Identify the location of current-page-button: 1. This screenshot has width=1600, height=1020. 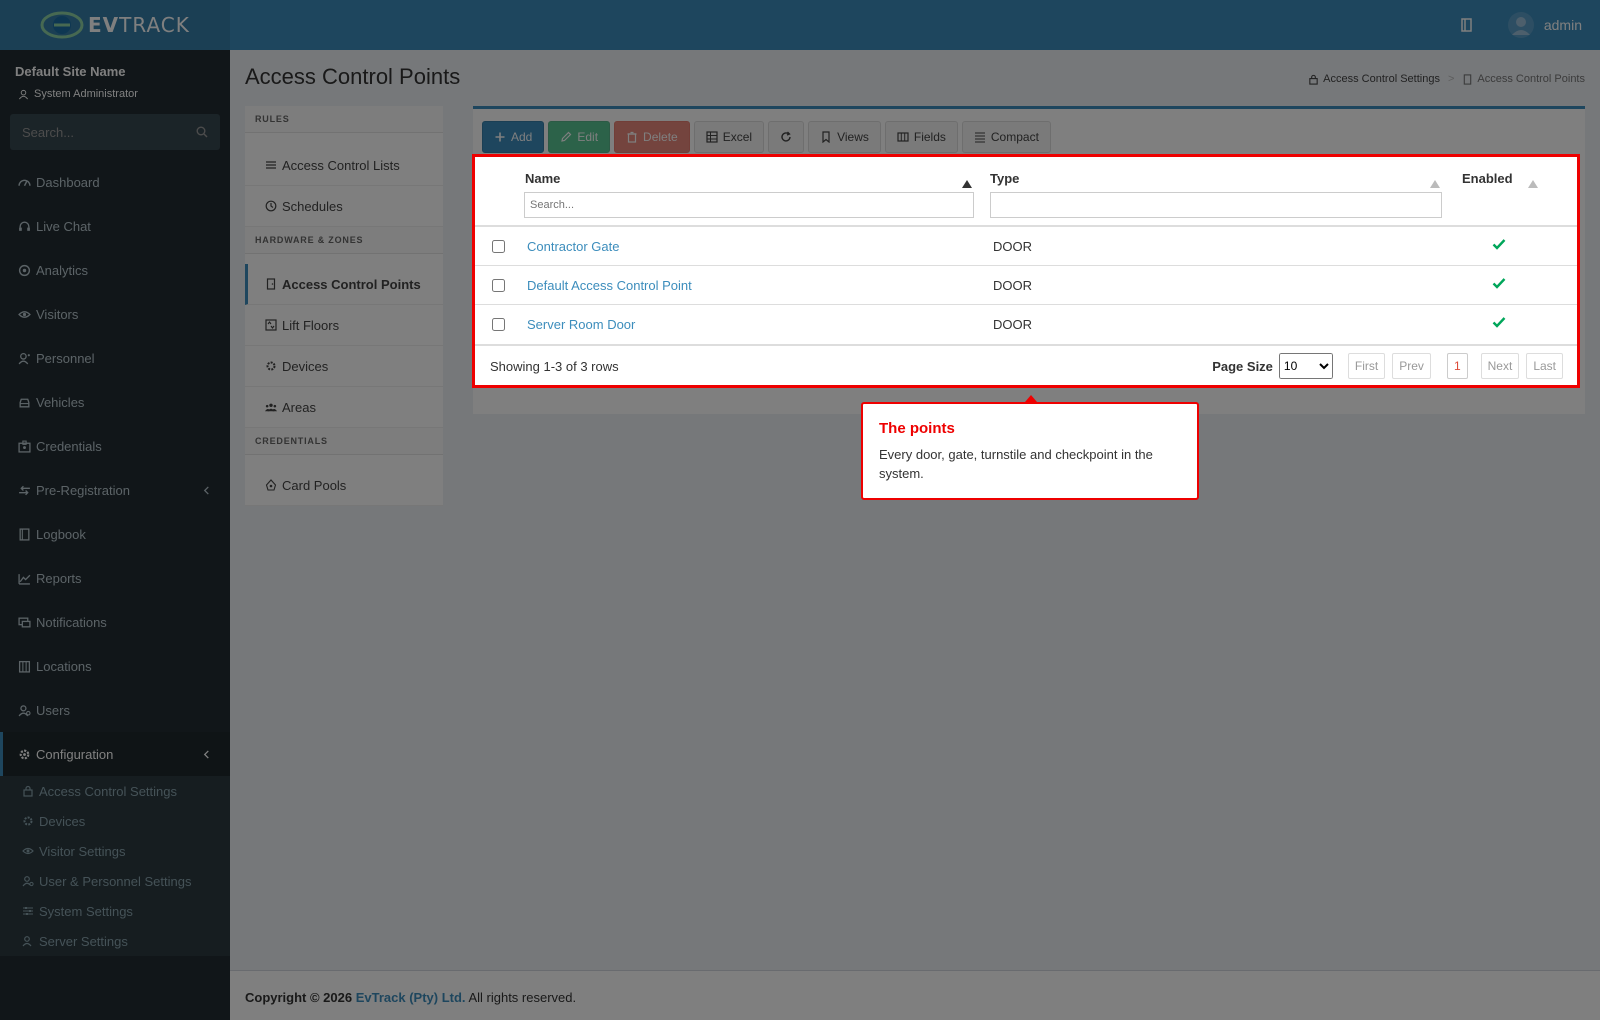
(1457, 366).